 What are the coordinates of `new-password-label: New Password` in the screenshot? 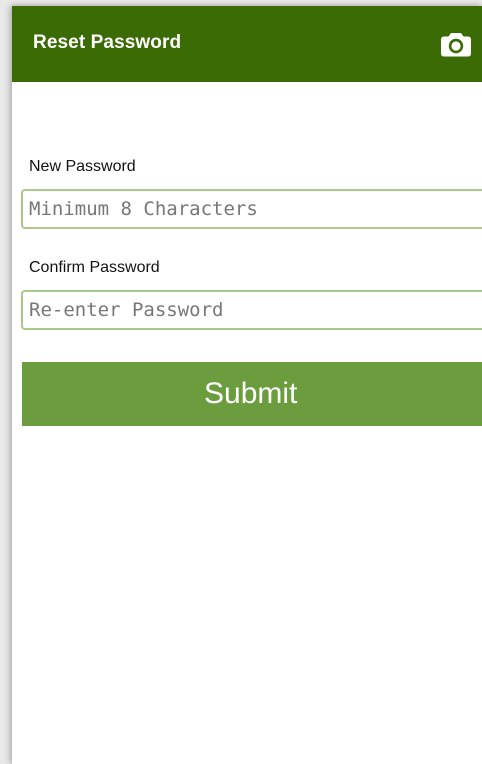 It's located at (82, 166).